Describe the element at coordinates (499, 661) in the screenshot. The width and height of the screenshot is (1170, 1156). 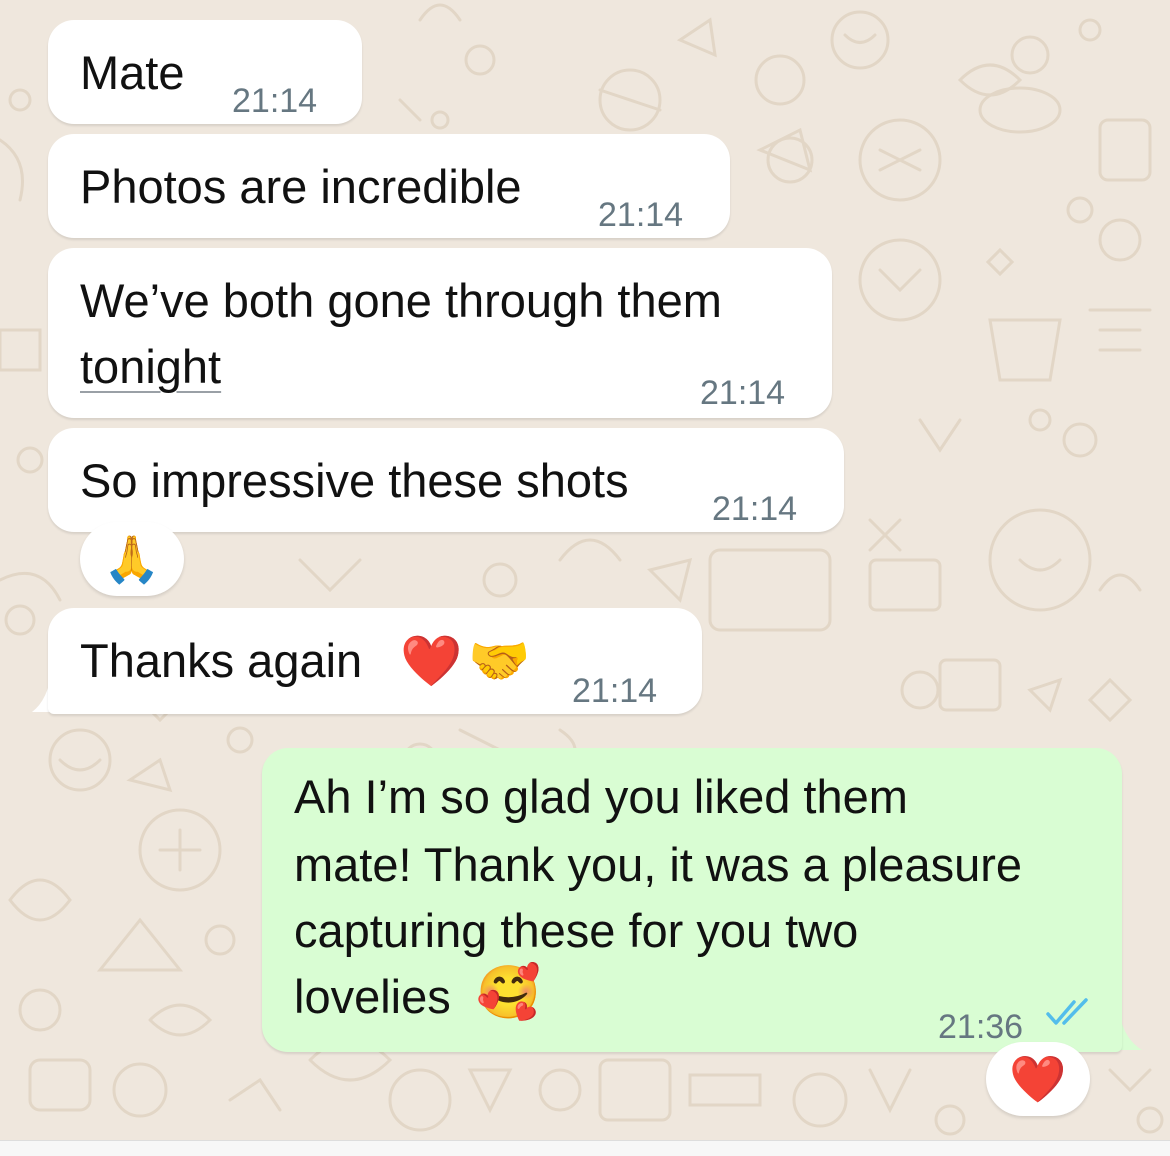
I see `handshake-emoji: 🤝` at that location.